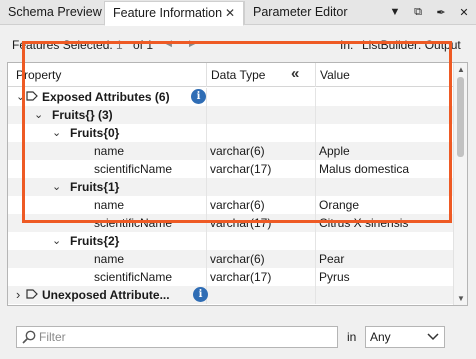  I want to click on column-header-value: Value, so click(335, 75).